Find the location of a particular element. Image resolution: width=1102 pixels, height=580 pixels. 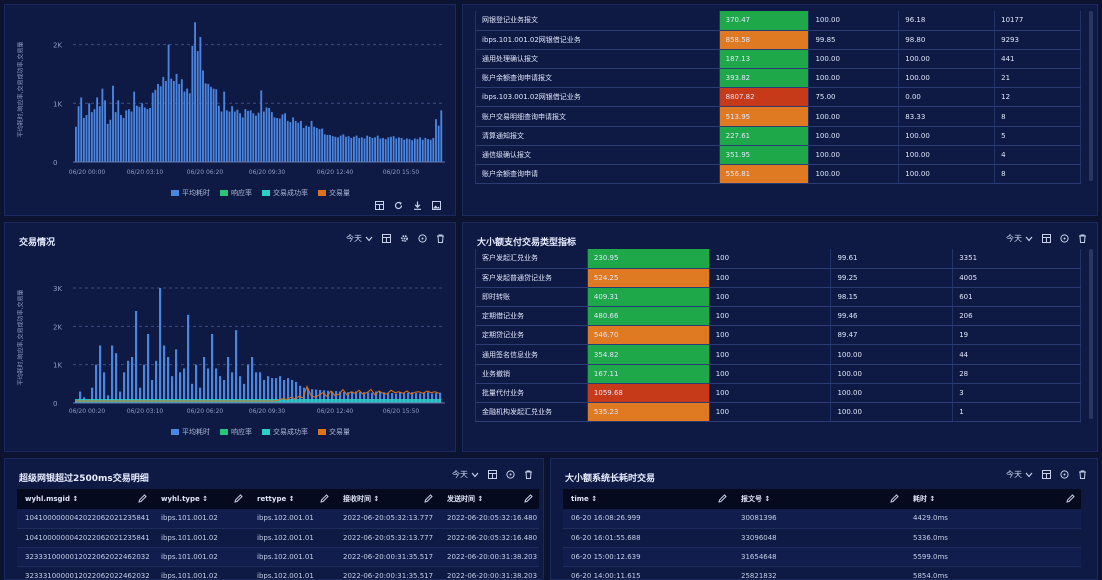

table-row: 通用签名信息业务 354.82 100 100.00 44 is located at coordinates (778, 354).